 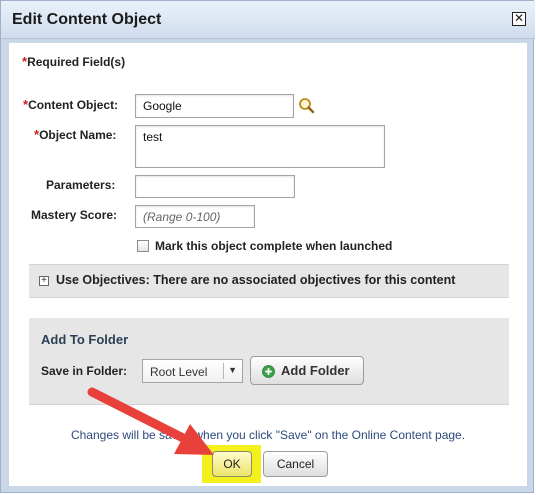 What do you see at coordinates (150, 421) in the screenshot?
I see `annotation-arrow-icon` at bounding box center [150, 421].